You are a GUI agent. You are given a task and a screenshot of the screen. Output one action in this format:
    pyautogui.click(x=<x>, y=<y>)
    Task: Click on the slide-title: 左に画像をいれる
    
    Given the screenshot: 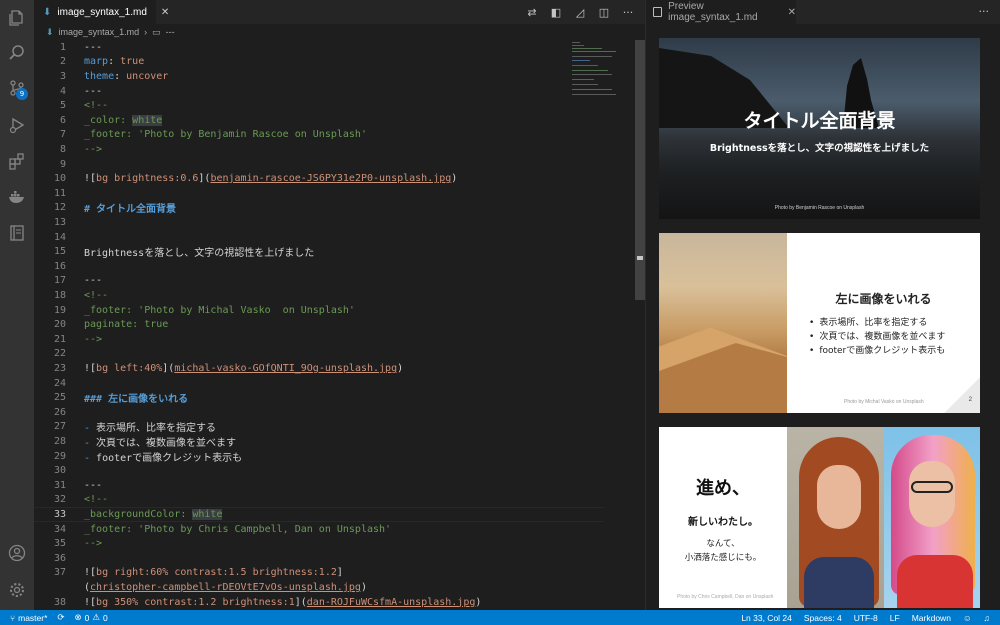 What is the action you would take?
    pyautogui.click(x=883, y=299)
    